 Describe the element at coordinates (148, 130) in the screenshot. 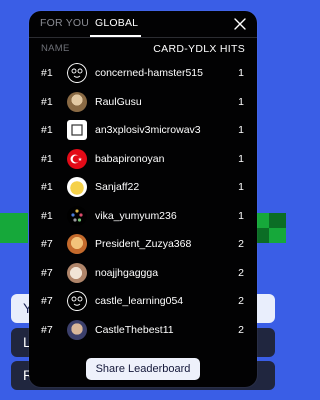

I see `username: an3xplosiv3microwav3` at that location.